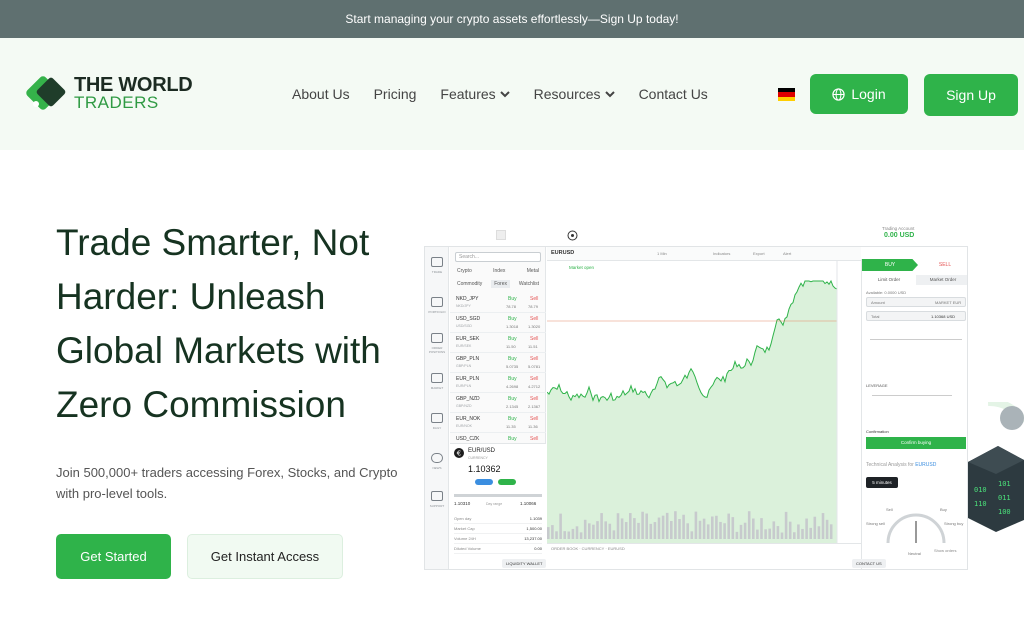 The height and width of the screenshot is (640, 1024). Describe the element at coordinates (574, 94) in the screenshot. I see `nav-resources: Resources` at that location.